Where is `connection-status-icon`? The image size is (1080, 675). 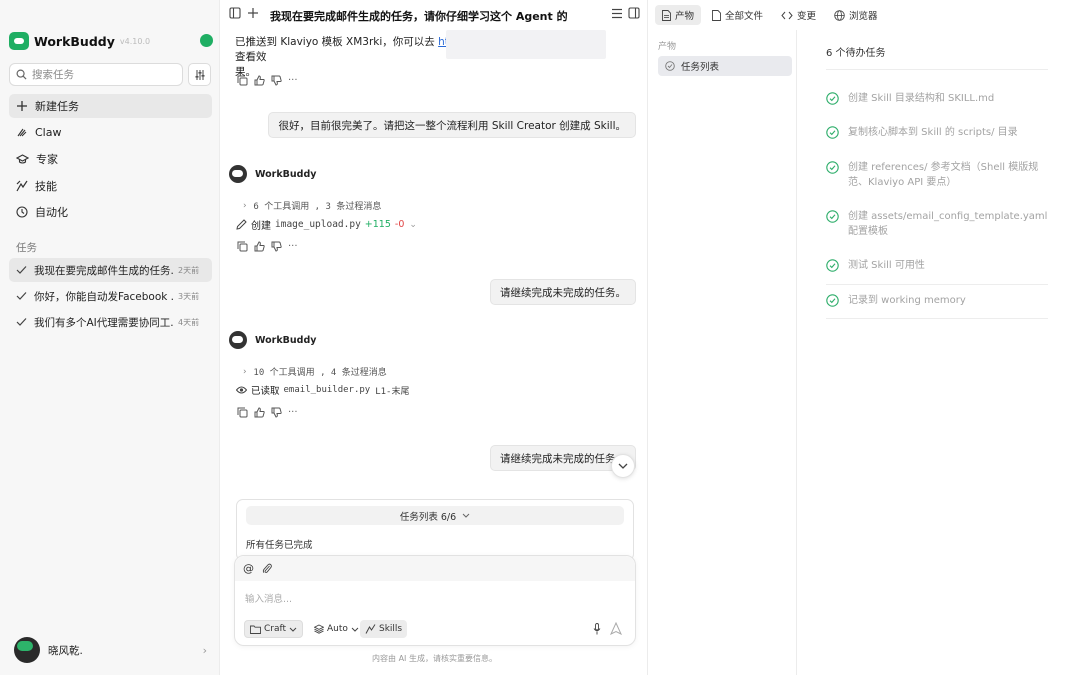 connection-status-icon is located at coordinates (206, 40).